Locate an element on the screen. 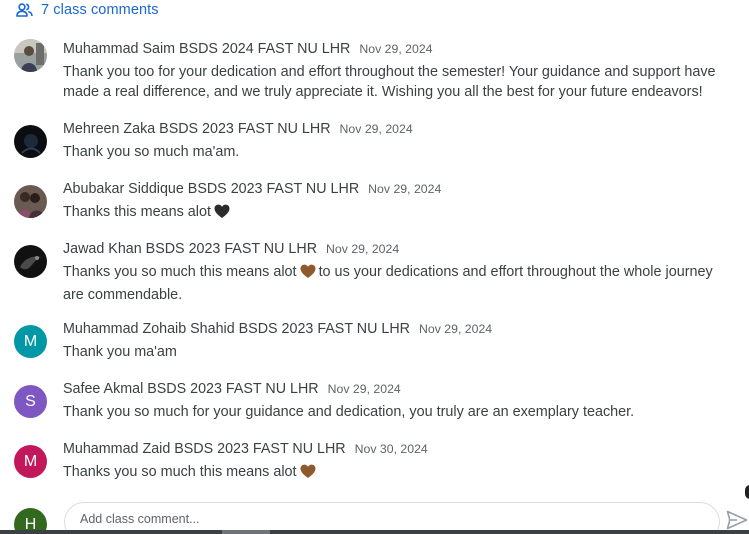  taskbar-strip is located at coordinates (374, 532).